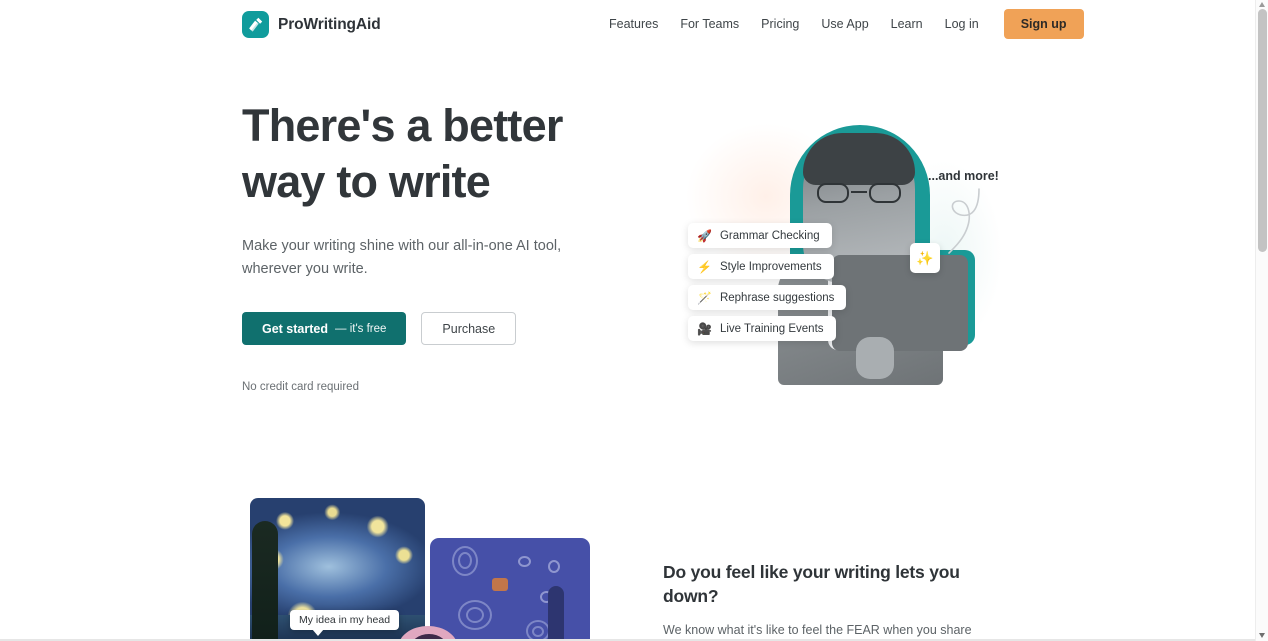 The height and width of the screenshot is (641, 1268). I want to click on magic-wand-icon: 🪄, so click(704, 297).